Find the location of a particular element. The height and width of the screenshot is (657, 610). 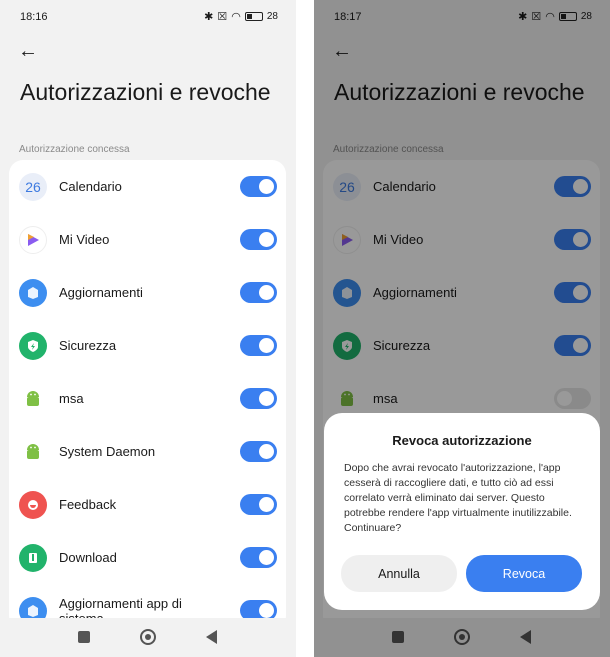

app-label: Calendario is located at coordinates (90, 186).